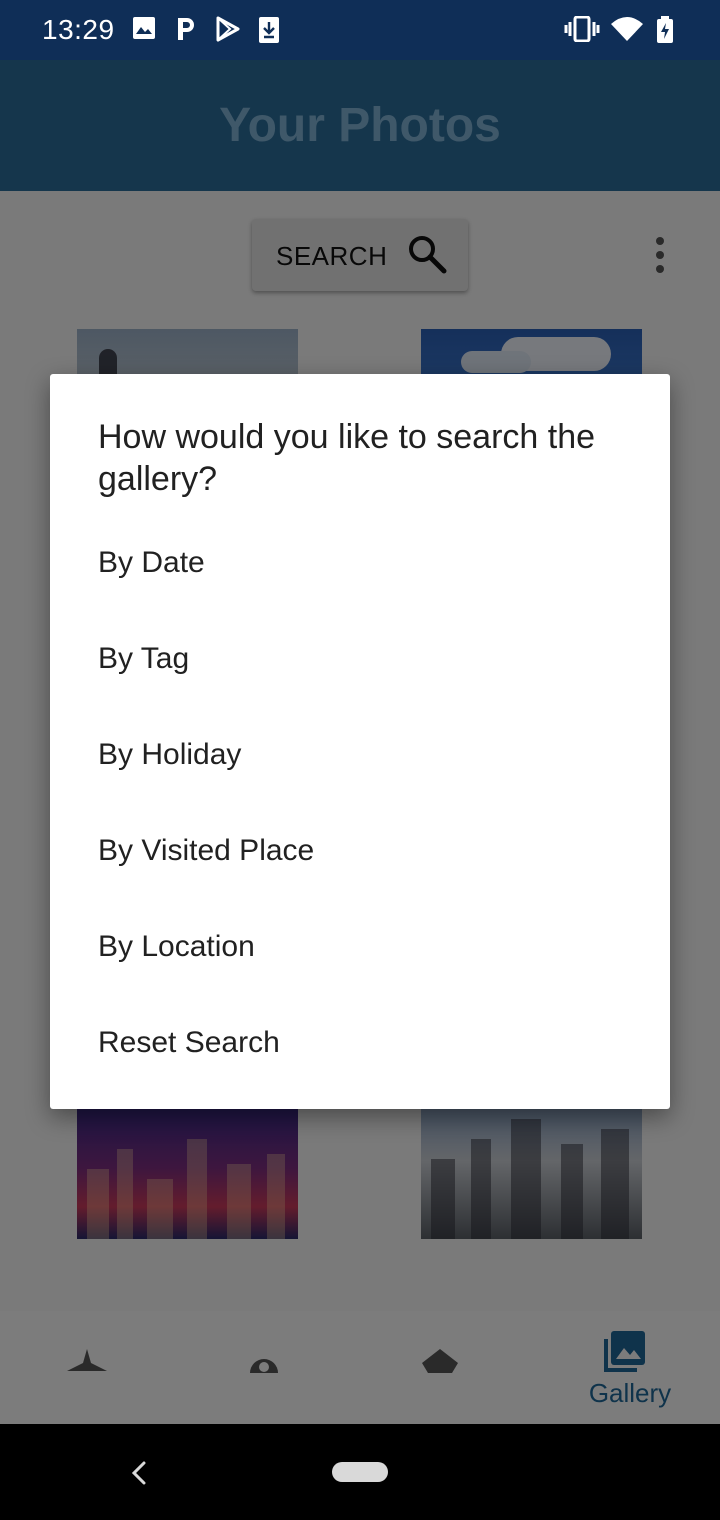  I want to click on option-label: By Tag, so click(144, 658).